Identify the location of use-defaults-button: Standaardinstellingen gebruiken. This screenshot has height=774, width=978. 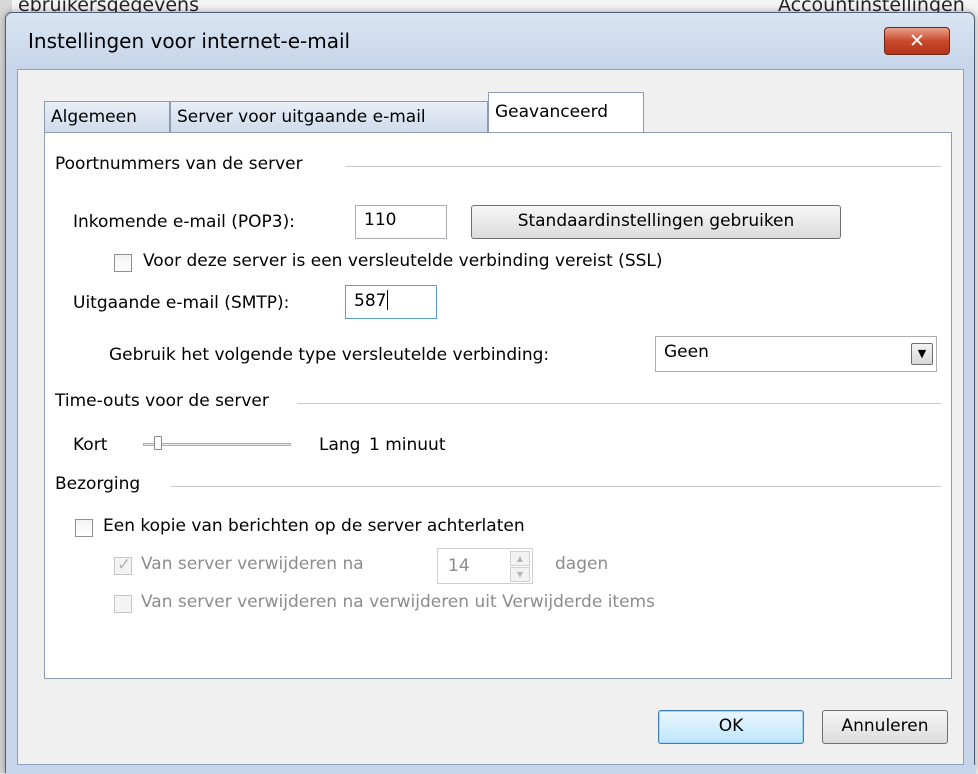
(656, 222).